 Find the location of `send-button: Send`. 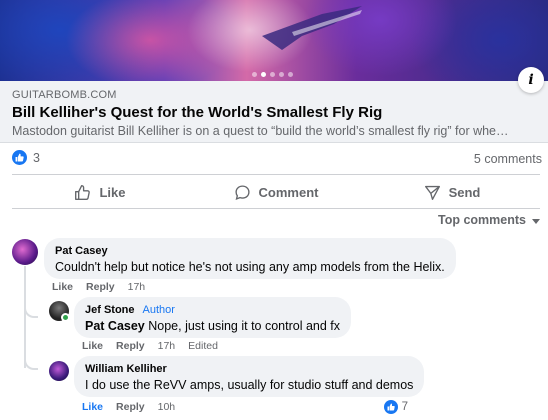

send-button: Send is located at coordinates (452, 192).